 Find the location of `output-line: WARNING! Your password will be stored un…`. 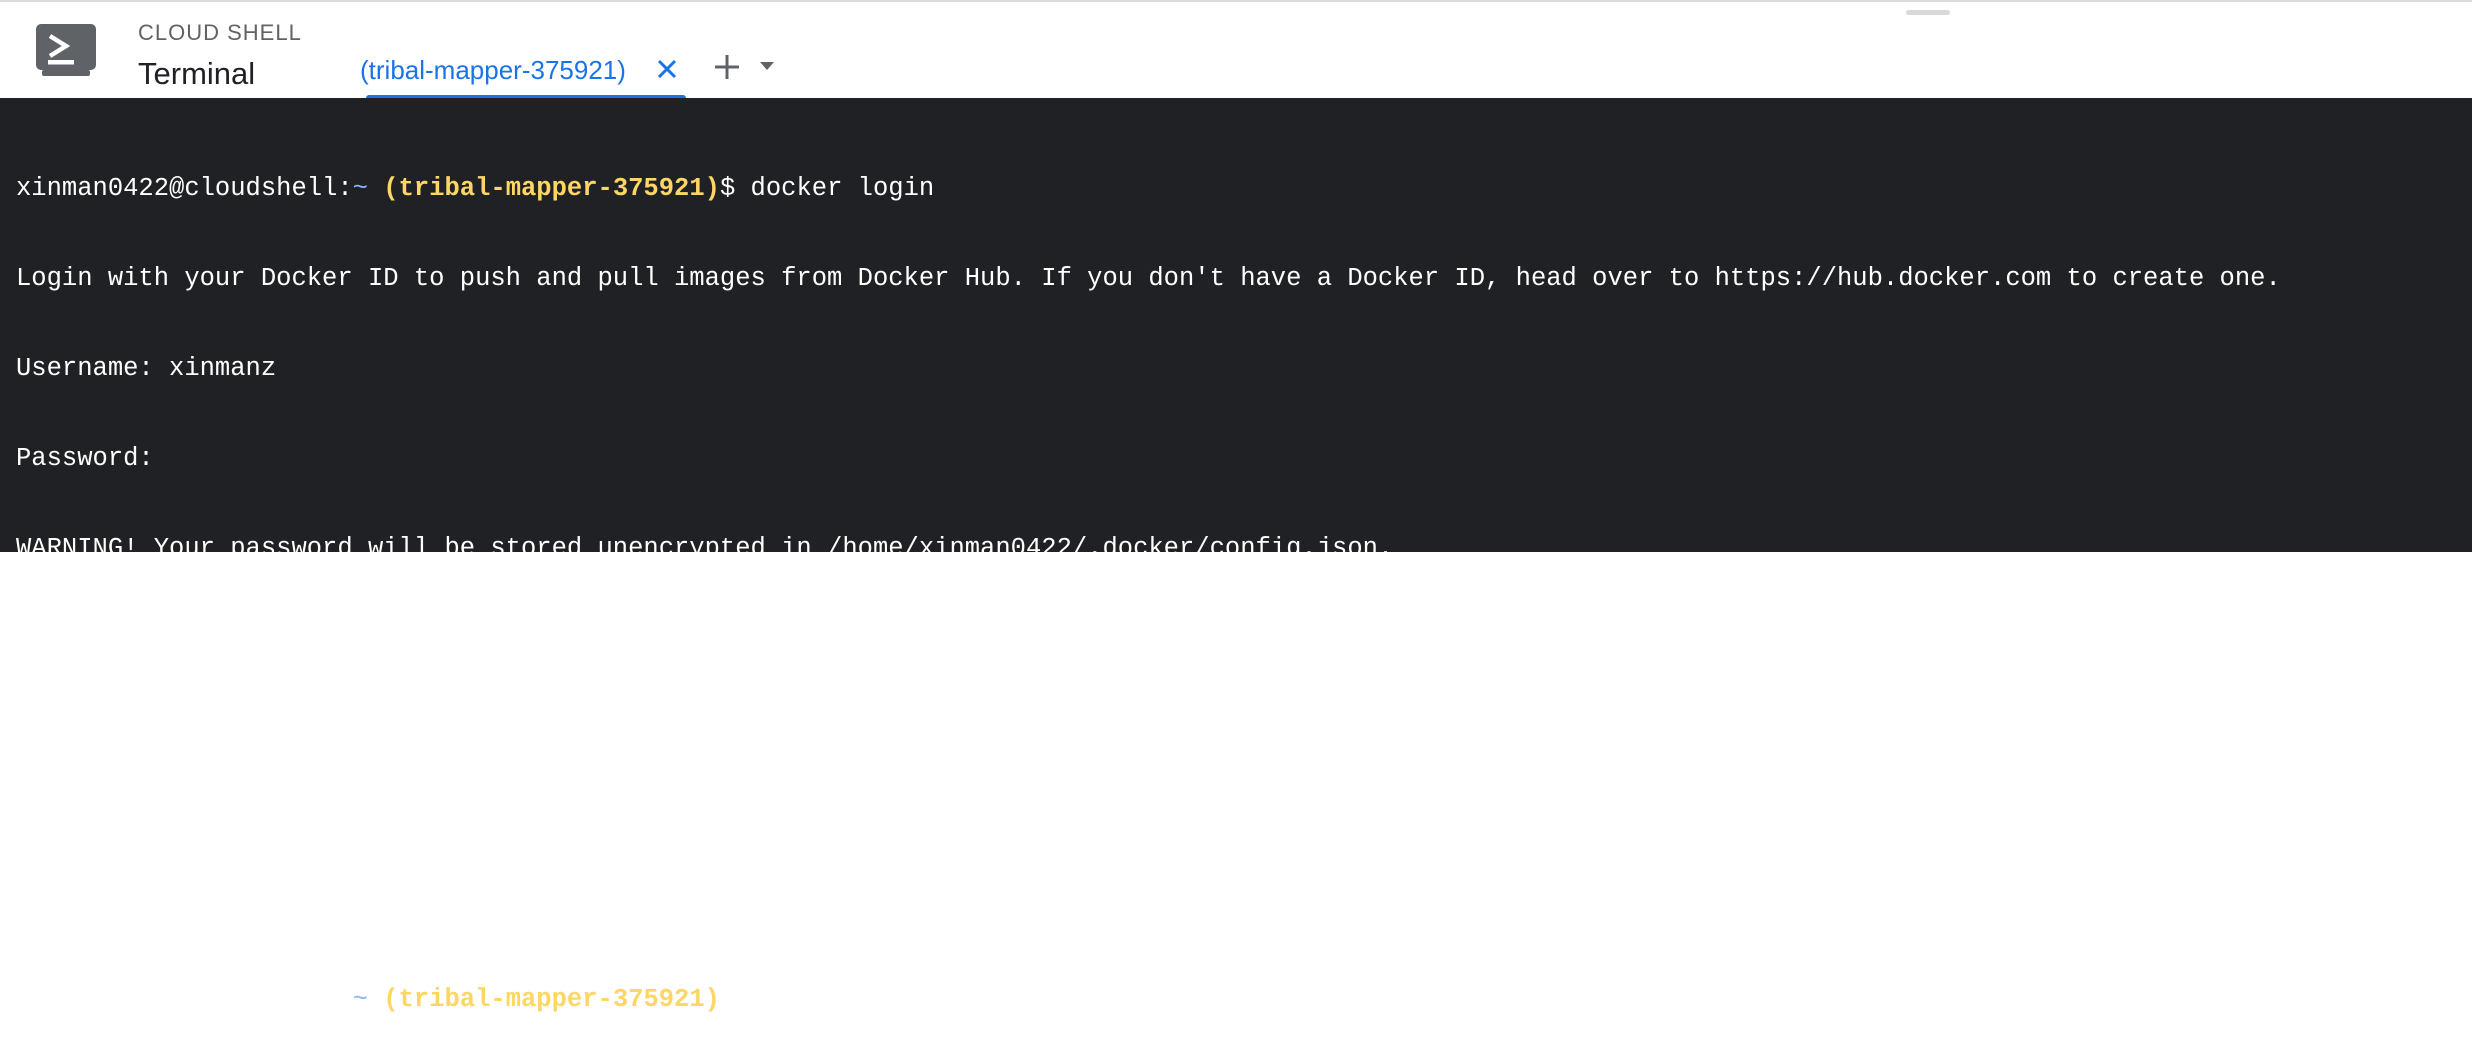

output-line: WARNING! Your password will be stored un… is located at coordinates (705, 548).